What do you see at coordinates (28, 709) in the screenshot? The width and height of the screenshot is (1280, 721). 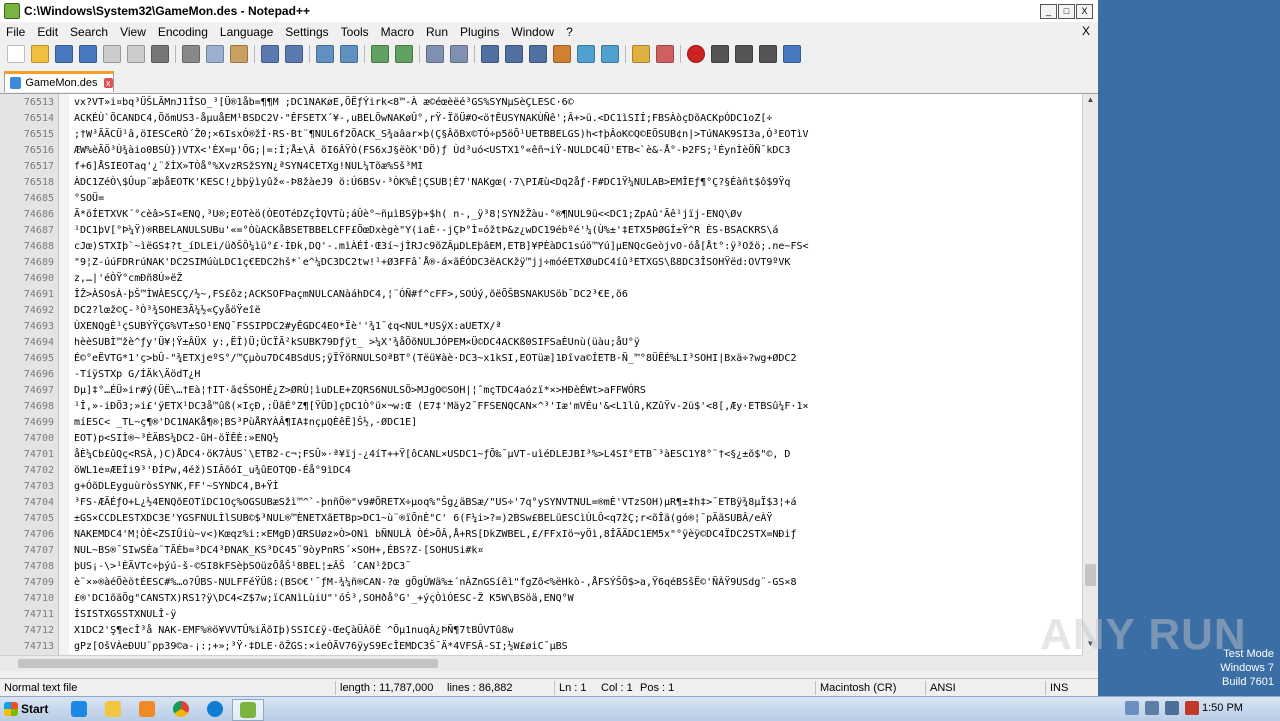 I see `start-button: Start` at bounding box center [28, 709].